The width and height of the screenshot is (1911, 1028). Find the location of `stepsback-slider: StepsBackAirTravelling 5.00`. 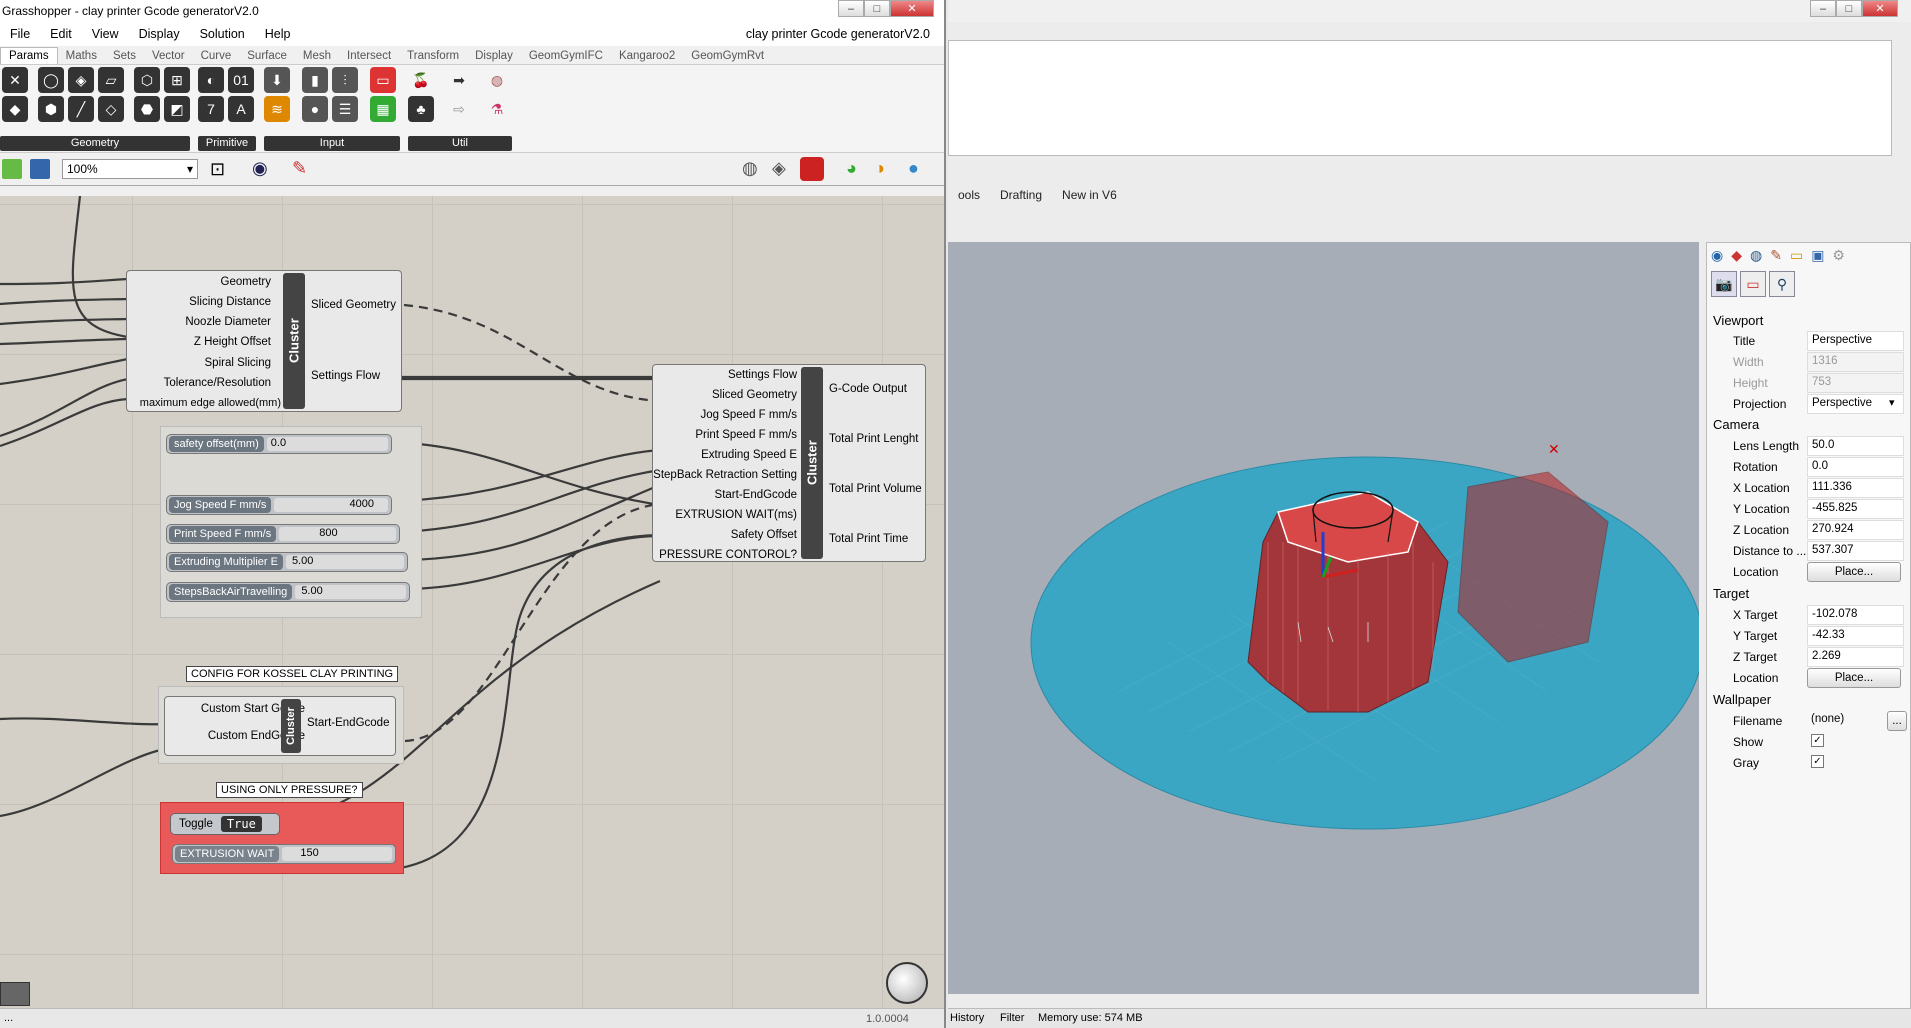

stepsback-slider: StepsBackAirTravelling 5.00 is located at coordinates (288, 592).